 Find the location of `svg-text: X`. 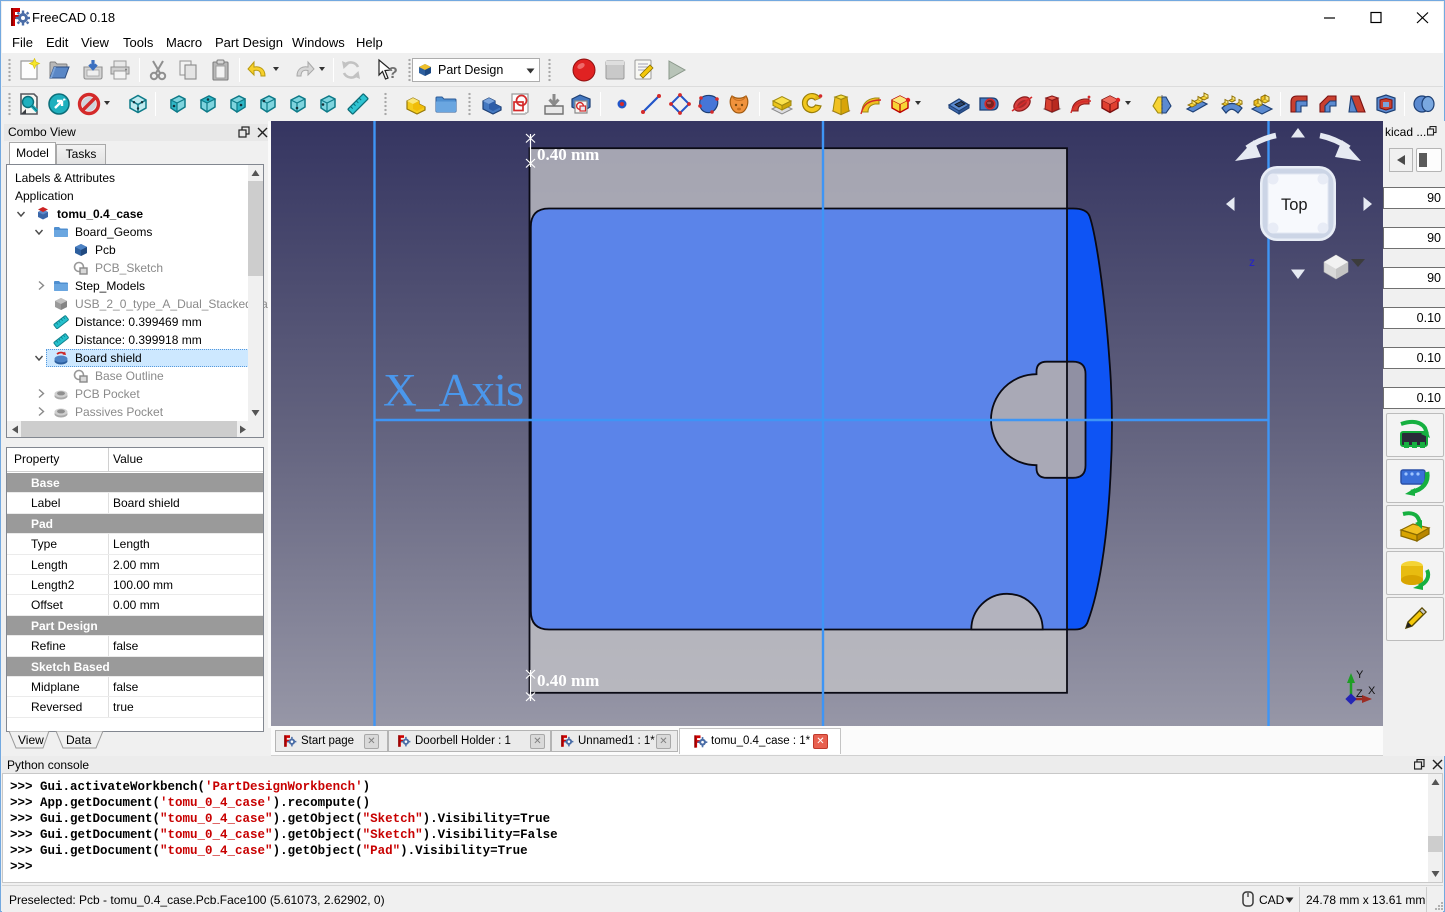

svg-text: X is located at coordinates (1372, 691).